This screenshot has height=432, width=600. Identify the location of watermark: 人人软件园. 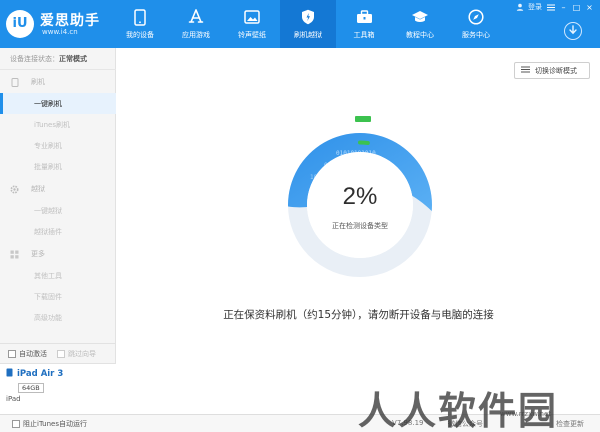
(458, 410).